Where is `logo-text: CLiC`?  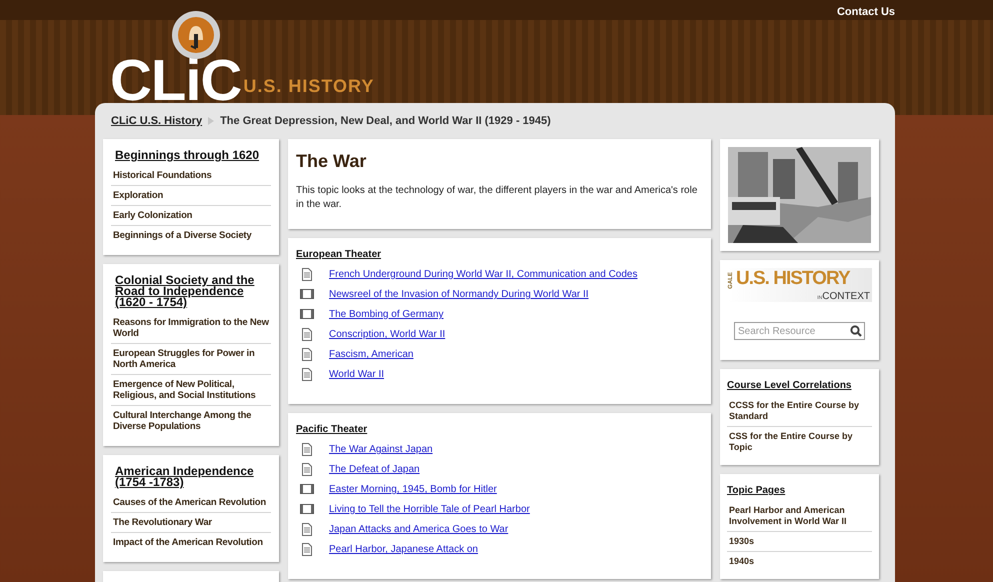 logo-text: CLiC is located at coordinates (176, 81).